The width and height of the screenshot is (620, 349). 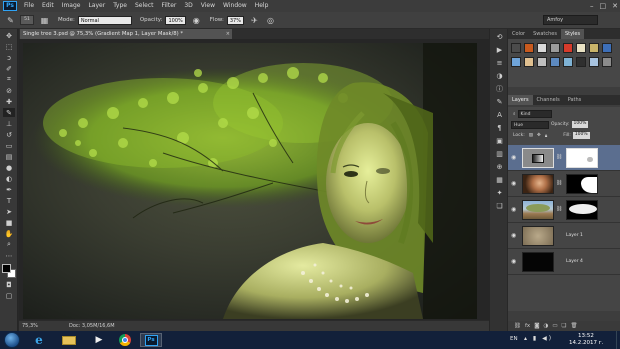 I want to click on tab-paths: Paths, so click(x=575, y=100).